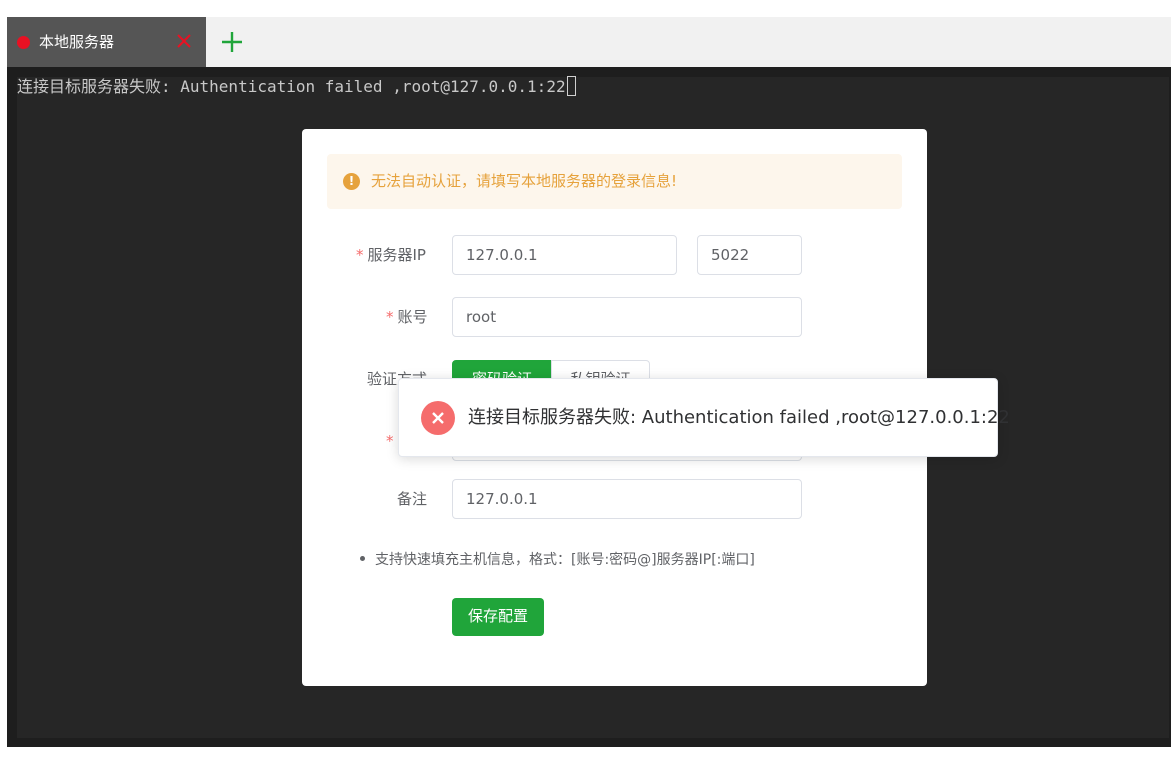 The height and width of the screenshot is (762, 1171). I want to click on password-label: *, so click(392, 441).